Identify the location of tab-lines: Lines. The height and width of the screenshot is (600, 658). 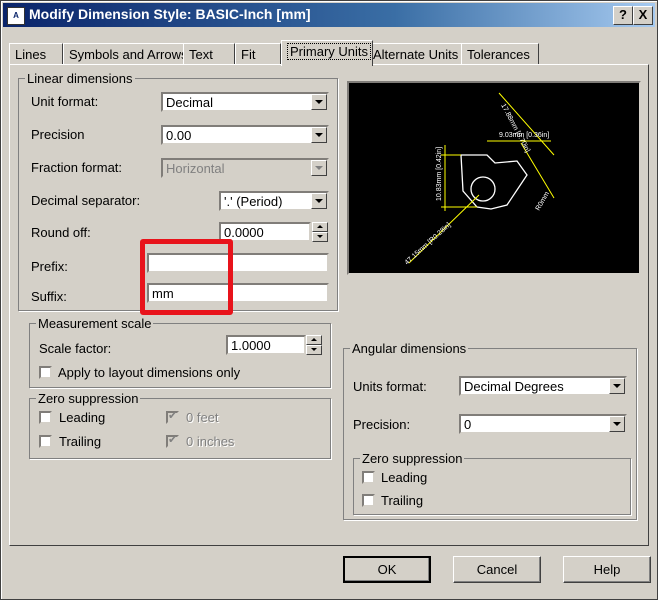
(36, 54).